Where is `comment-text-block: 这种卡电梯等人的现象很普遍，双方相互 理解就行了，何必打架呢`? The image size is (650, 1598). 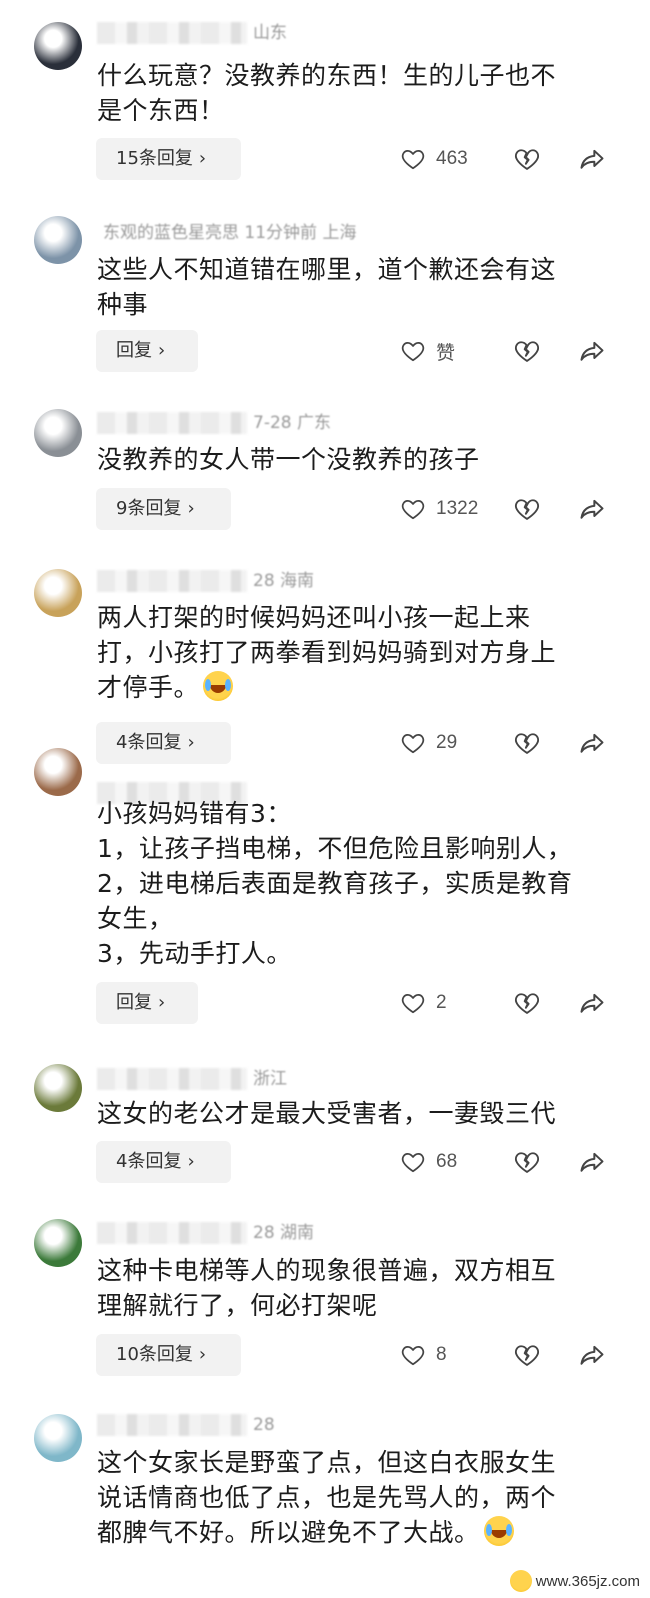 comment-text-block: 这种卡电梯等人的现象很普遍，双方相互 理解就行了，何必打架呢 is located at coordinates (357, 1288).